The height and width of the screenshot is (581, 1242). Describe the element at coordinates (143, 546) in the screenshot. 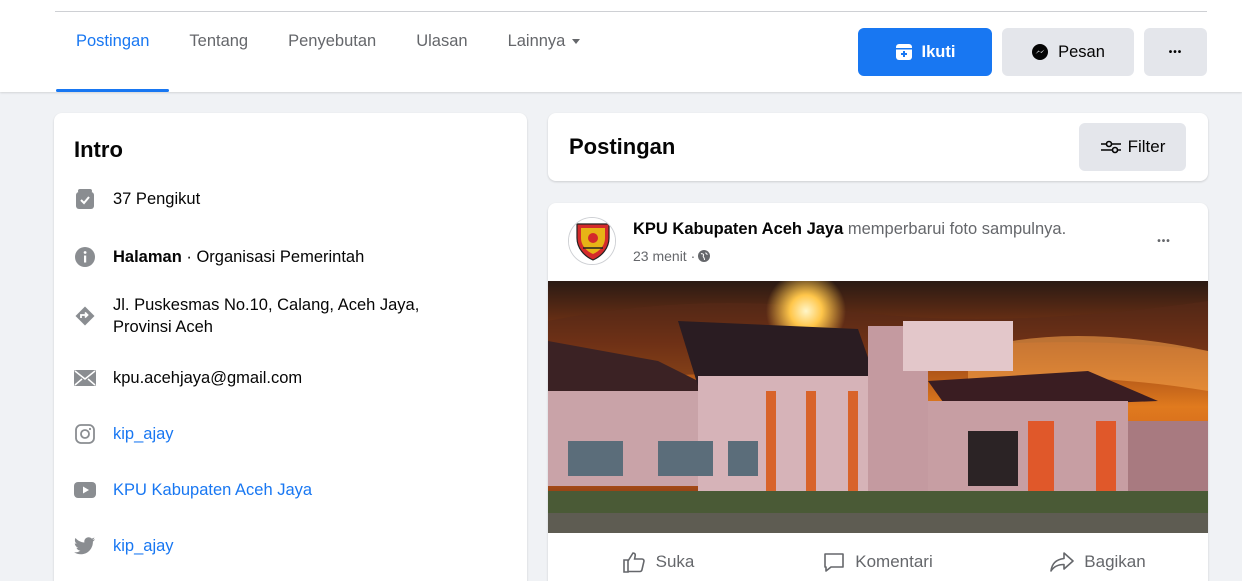

I see `twitter-link: kip_ajay` at that location.